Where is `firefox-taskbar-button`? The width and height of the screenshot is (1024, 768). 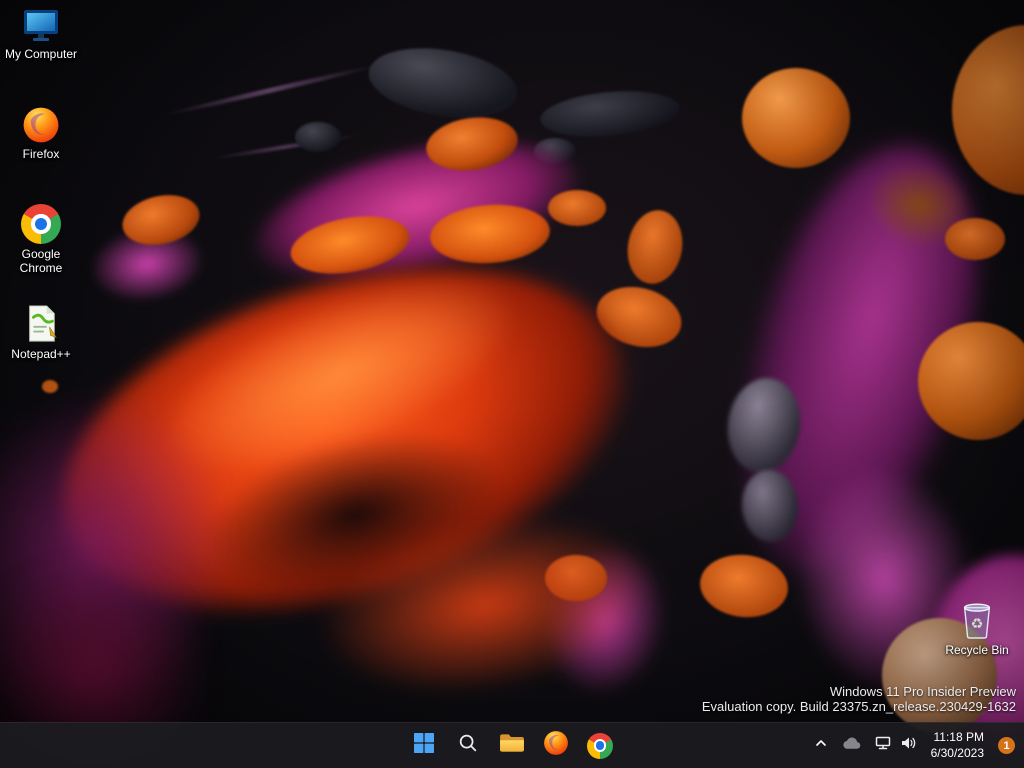
firefox-taskbar-button is located at coordinates (556, 746).